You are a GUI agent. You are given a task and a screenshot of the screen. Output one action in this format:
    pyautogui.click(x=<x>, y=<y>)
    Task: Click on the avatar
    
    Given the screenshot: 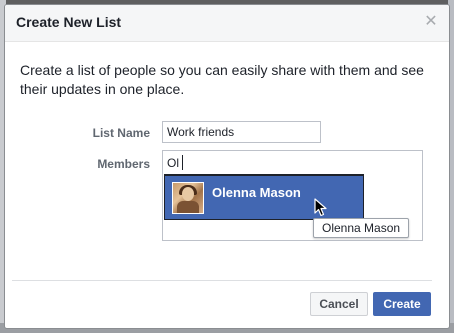 What is the action you would take?
    pyautogui.click(x=188, y=198)
    